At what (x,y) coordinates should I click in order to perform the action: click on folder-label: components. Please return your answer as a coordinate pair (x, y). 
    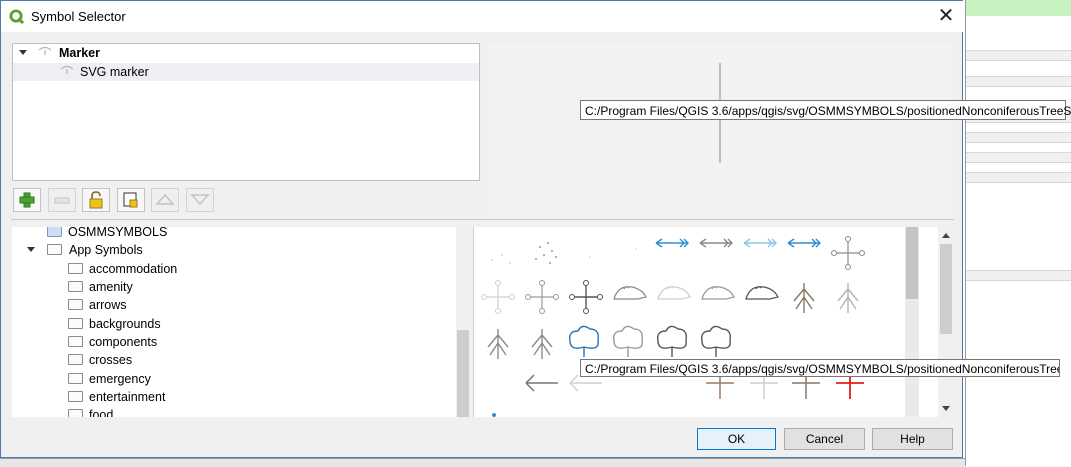
    Looking at the image, I should click on (123, 342).